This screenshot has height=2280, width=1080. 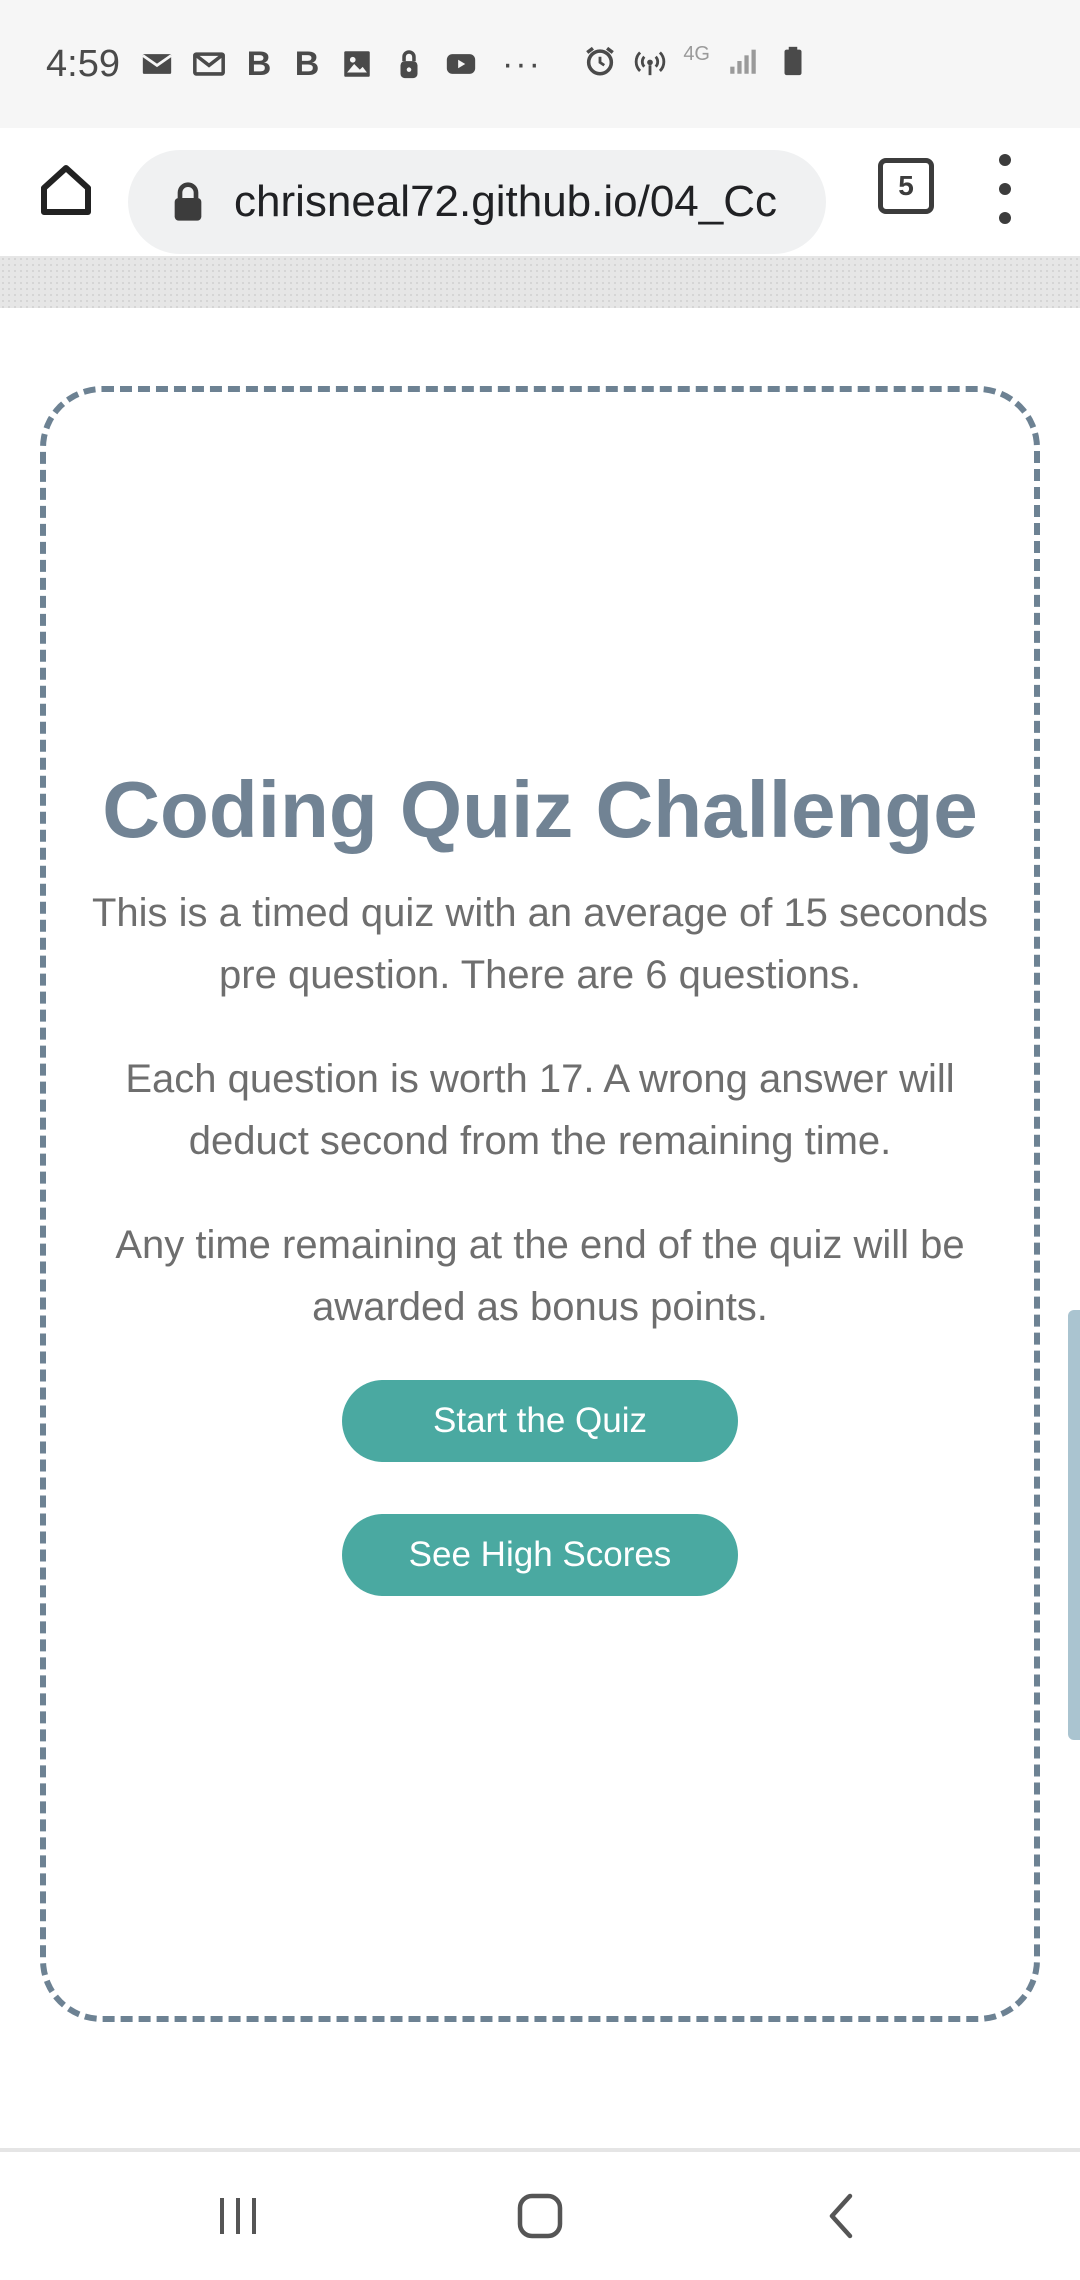 I want to click on recent-apps-icon, so click(x=238, y=2216).